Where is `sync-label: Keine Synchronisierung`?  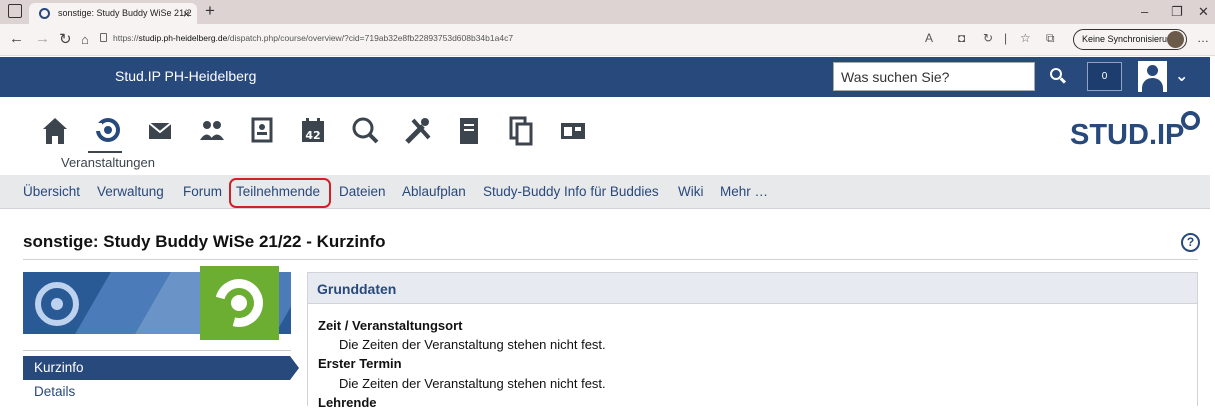 sync-label: Keine Synchronisierung is located at coordinates (1130, 39).